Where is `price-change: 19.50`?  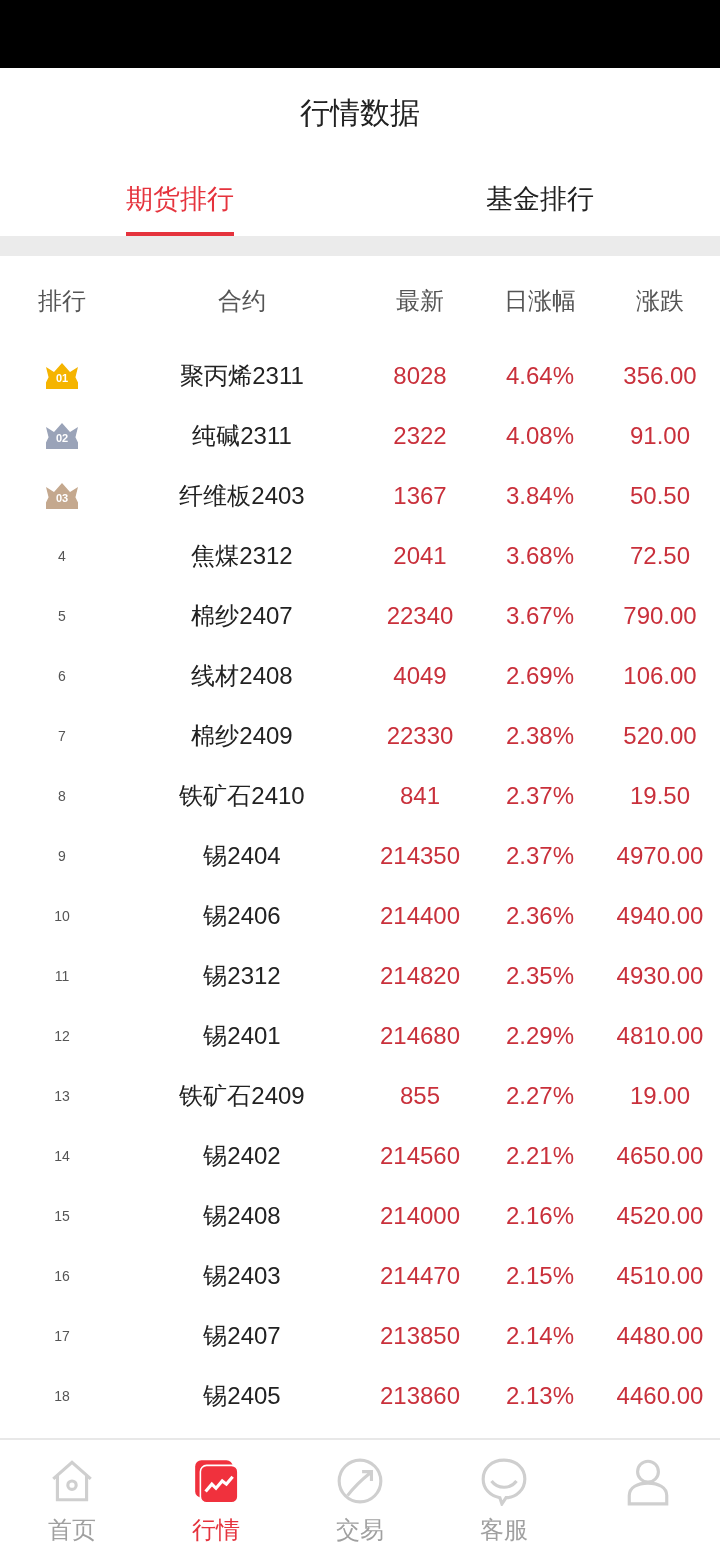 price-change: 19.50 is located at coordinates (660, 796).